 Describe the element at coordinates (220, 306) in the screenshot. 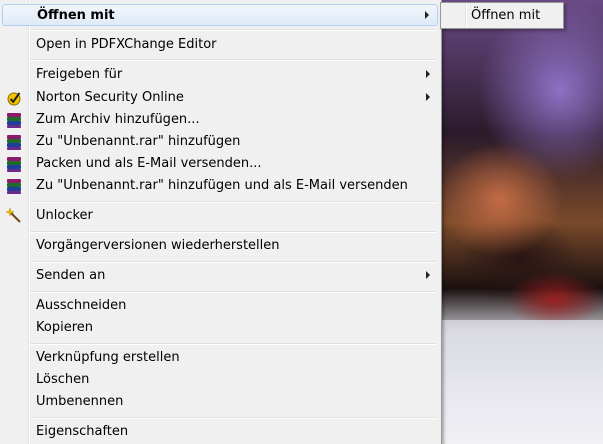

I see `menu-item-ausschneiden: Ausschneiden` at that location.